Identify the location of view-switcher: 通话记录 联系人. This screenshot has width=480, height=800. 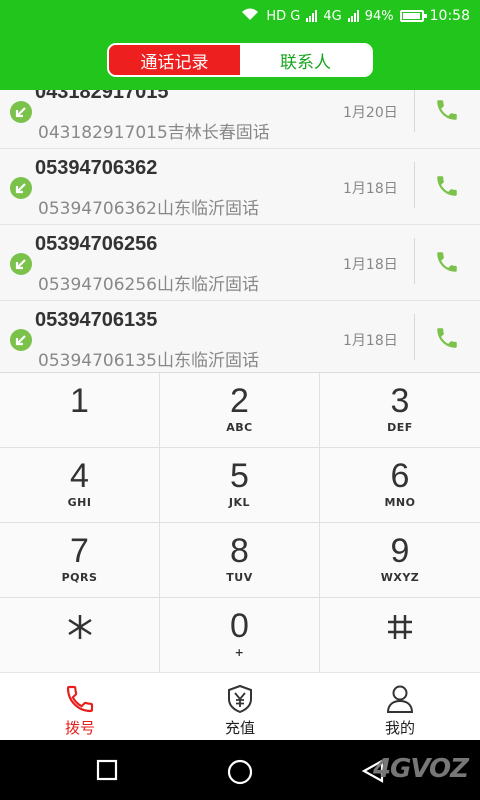
(240, 60).